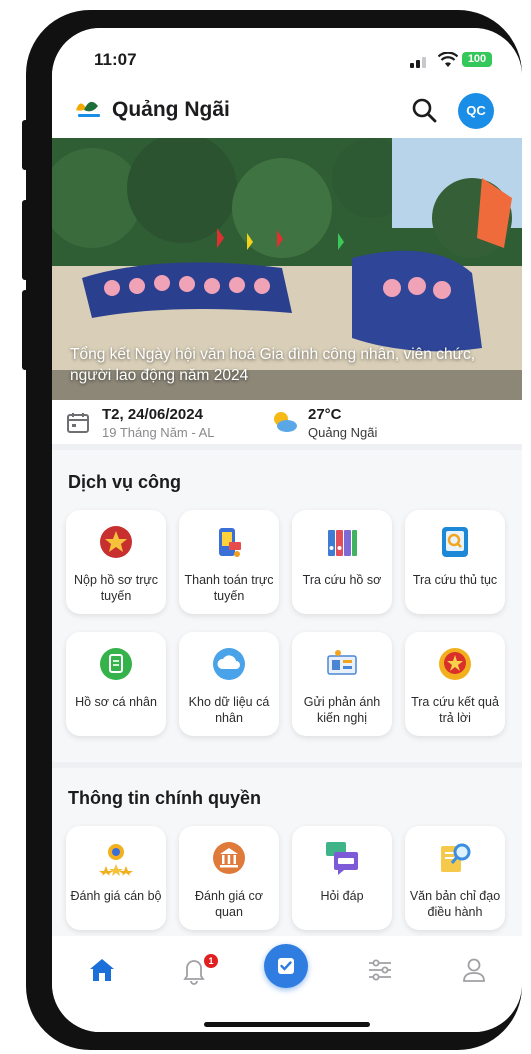 This screenshot has height=1054, width=531. I want to click on volume-down-button, so click(26, 330).